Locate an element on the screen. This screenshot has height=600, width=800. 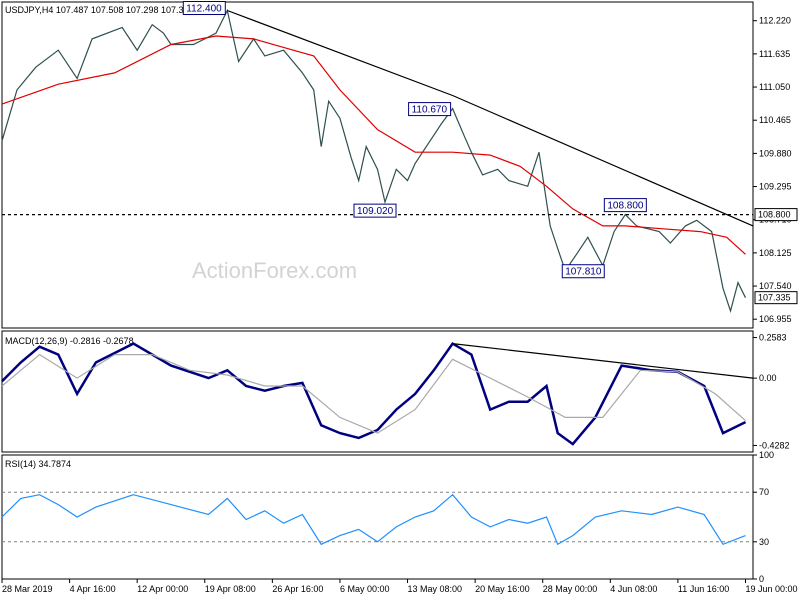
x-tick-label: 19 Jun 00:00 is located at coordinates (771, 589).